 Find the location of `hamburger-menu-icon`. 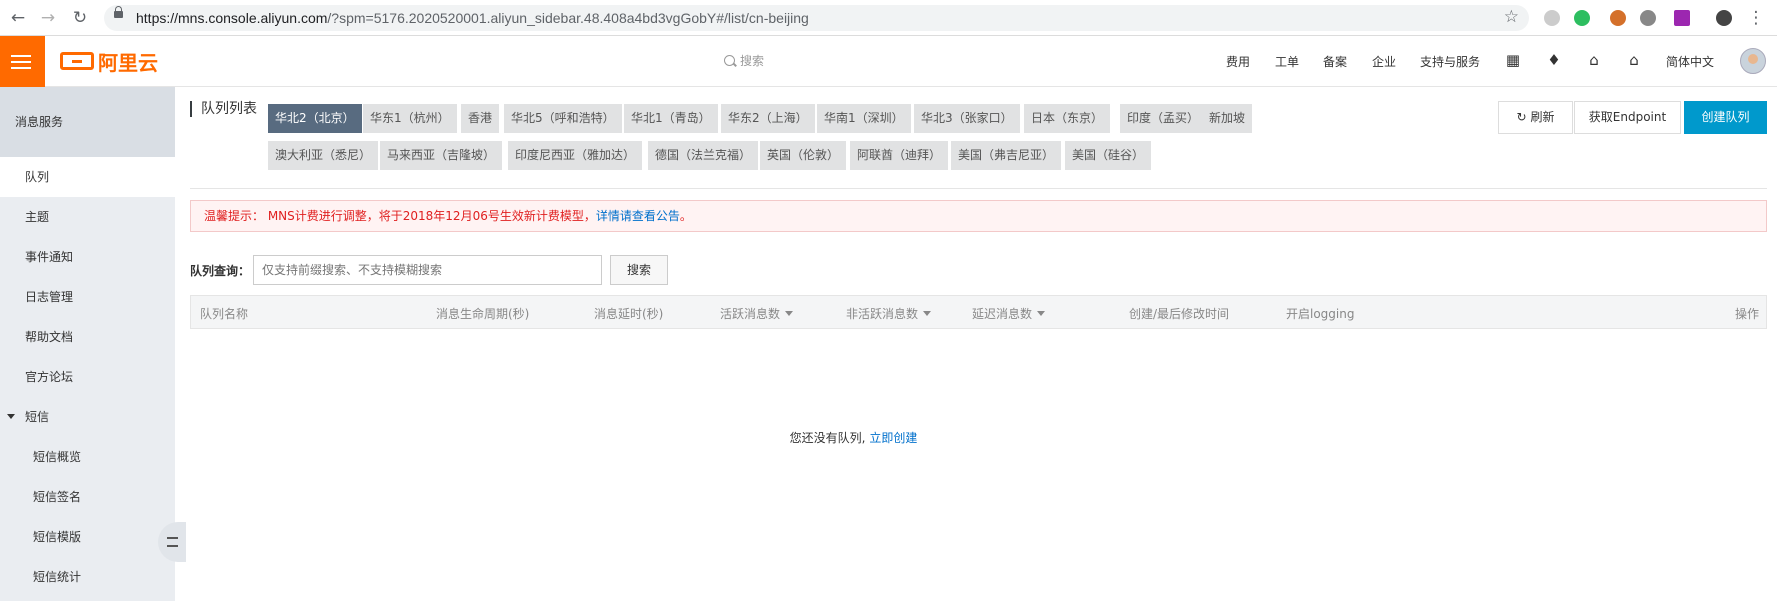

hamburger-menu-icon is located at coordinates (22, 61).